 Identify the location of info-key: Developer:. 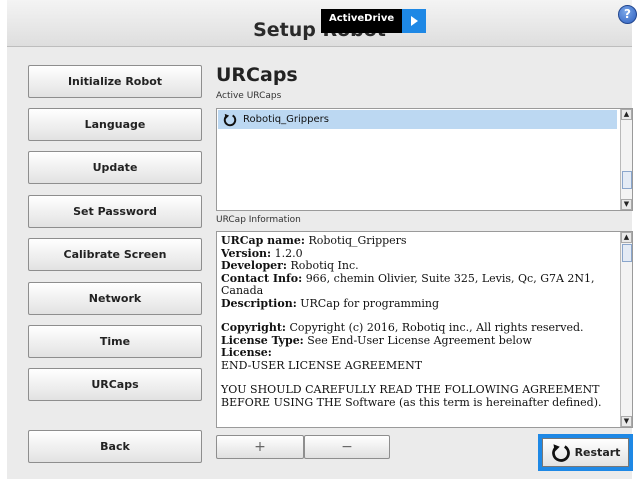
(254, 265).